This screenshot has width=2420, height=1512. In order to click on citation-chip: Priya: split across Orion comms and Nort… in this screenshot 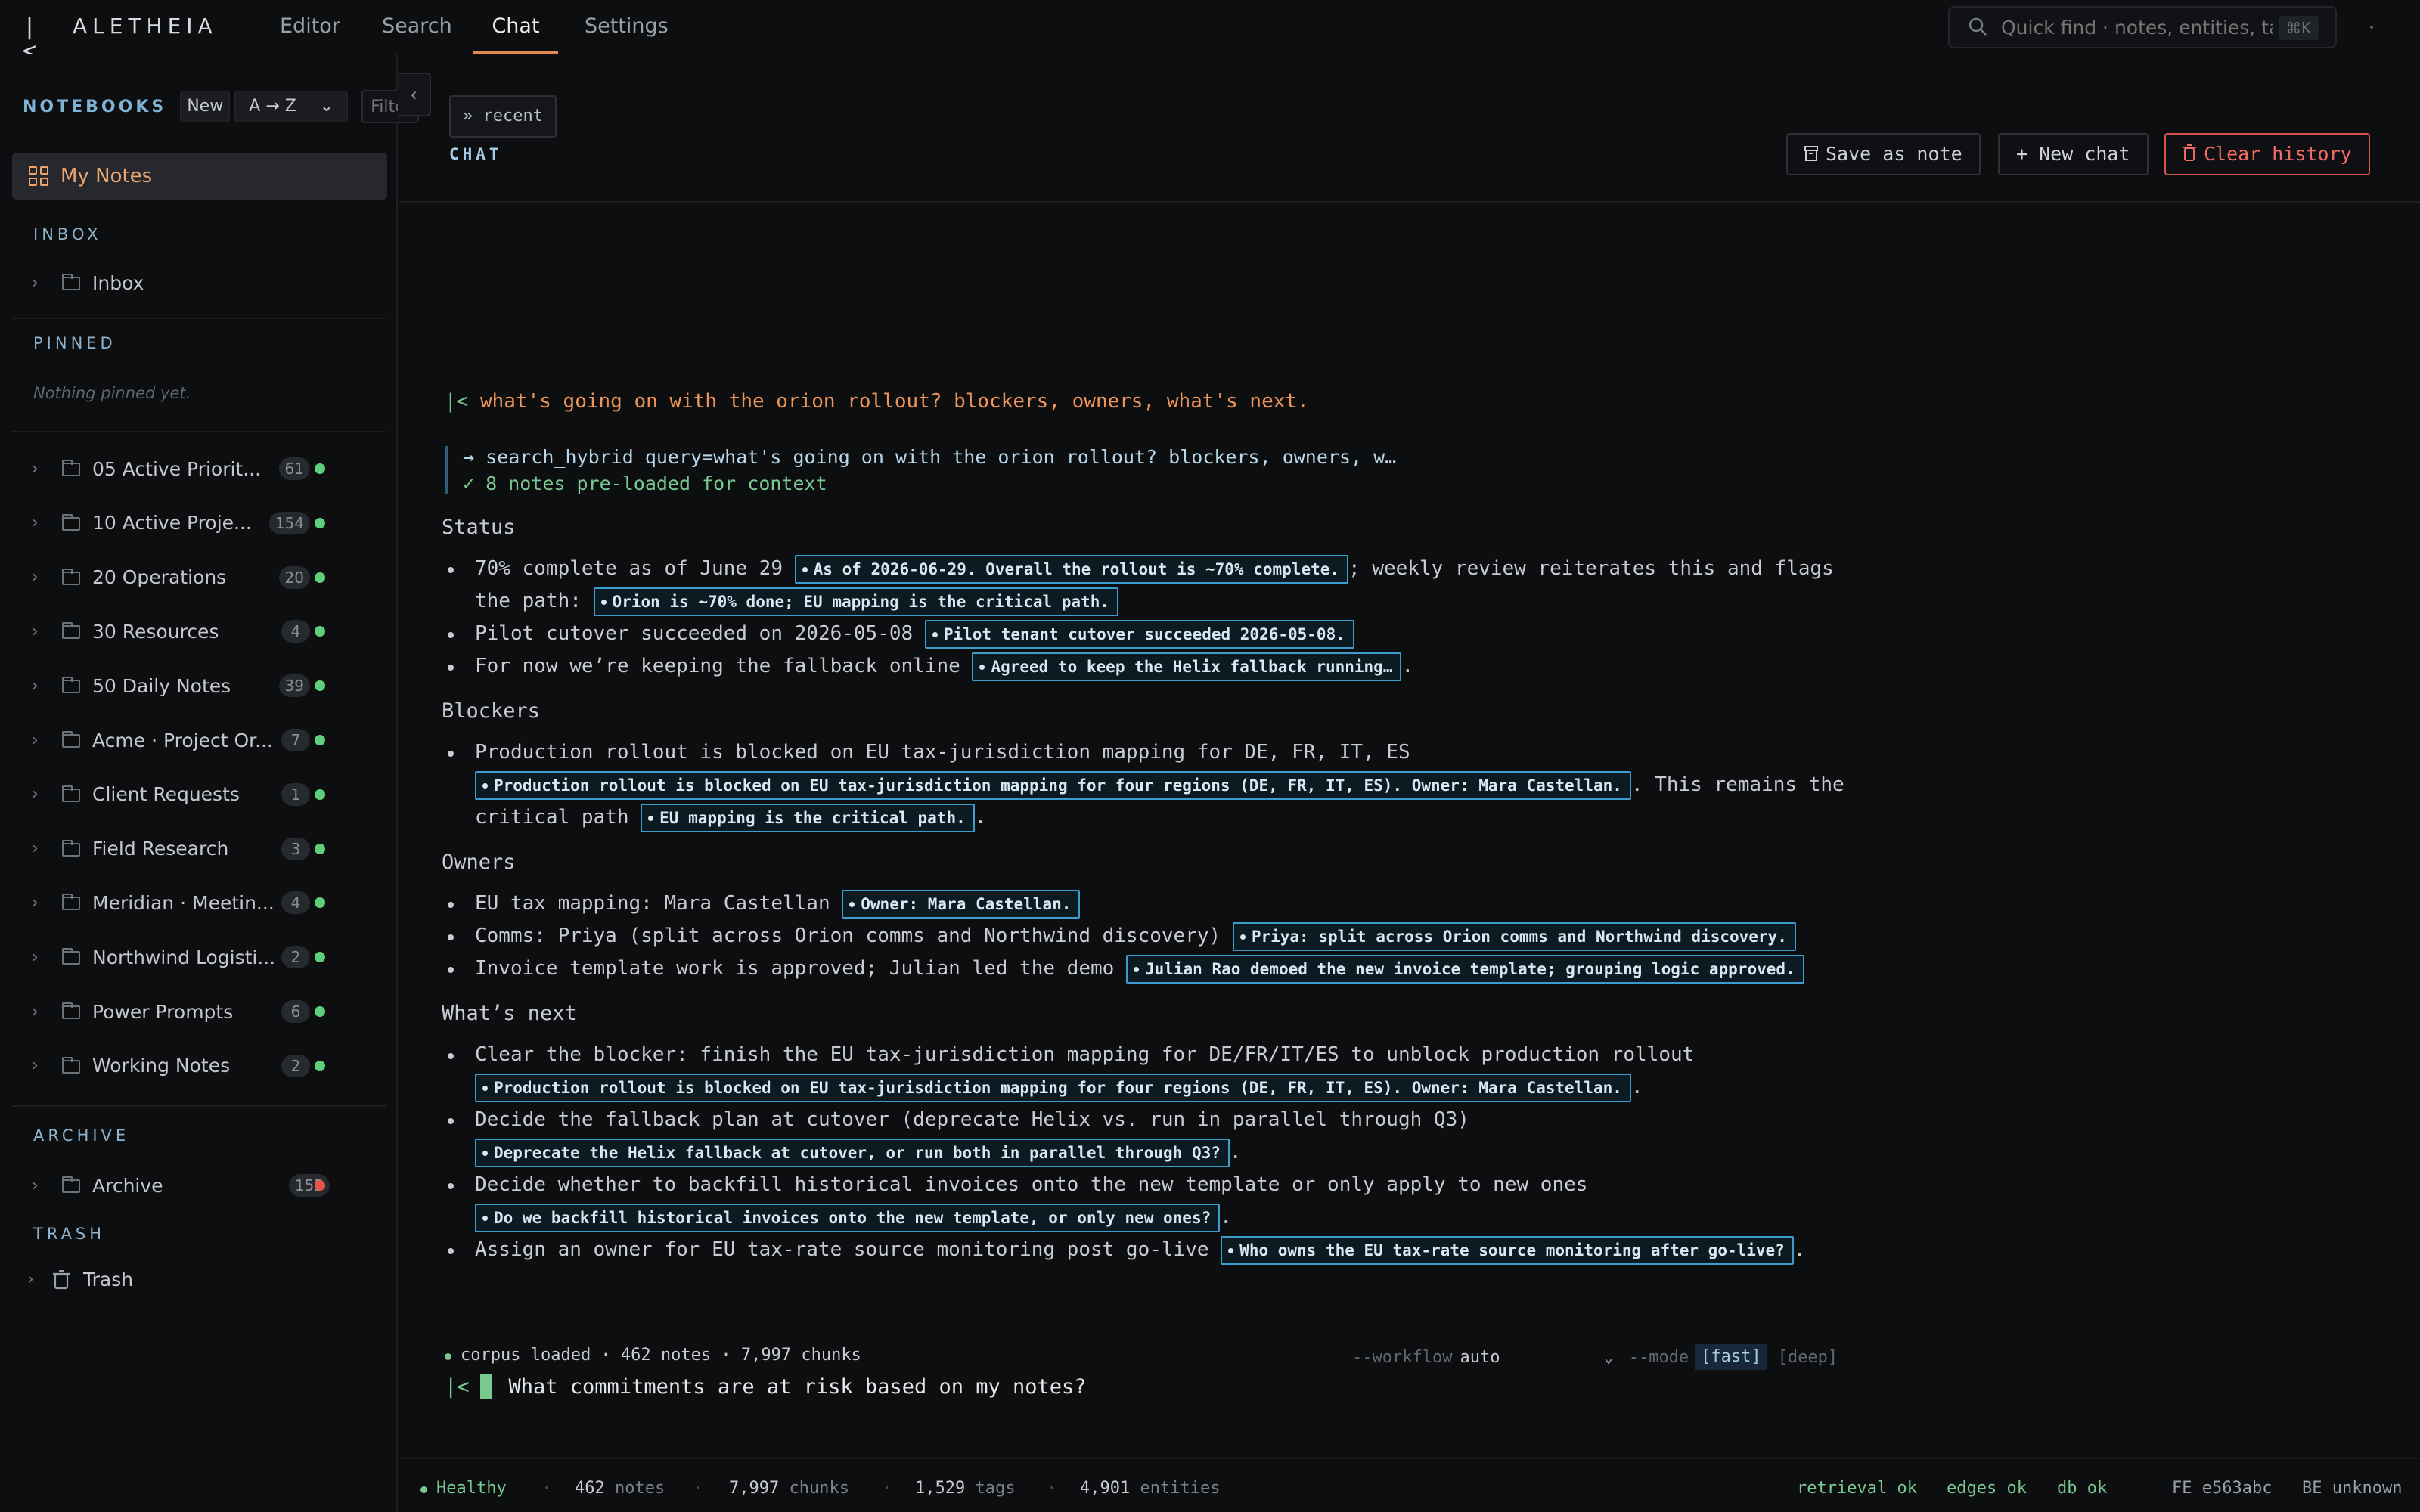, I will do `click(1514, 937)`.